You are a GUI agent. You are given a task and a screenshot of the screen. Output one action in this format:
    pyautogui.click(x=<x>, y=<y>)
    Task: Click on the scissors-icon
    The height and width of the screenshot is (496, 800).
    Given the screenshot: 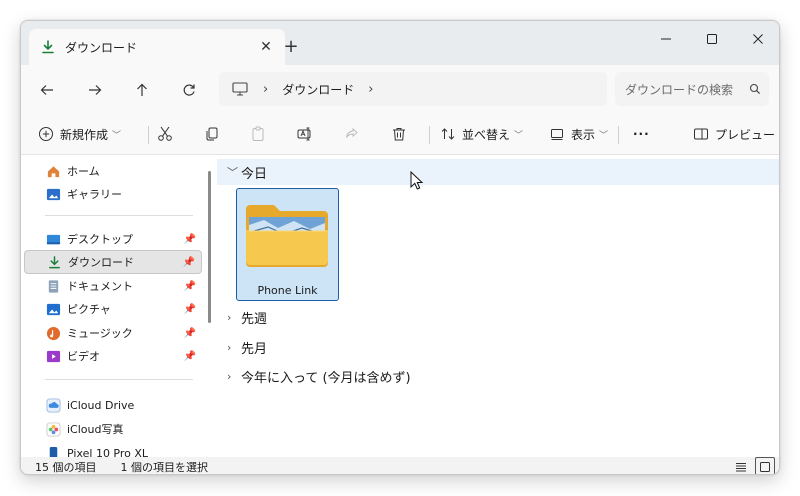 What is the action you would take?
    pyautogui.click(x=165, y=133)
    